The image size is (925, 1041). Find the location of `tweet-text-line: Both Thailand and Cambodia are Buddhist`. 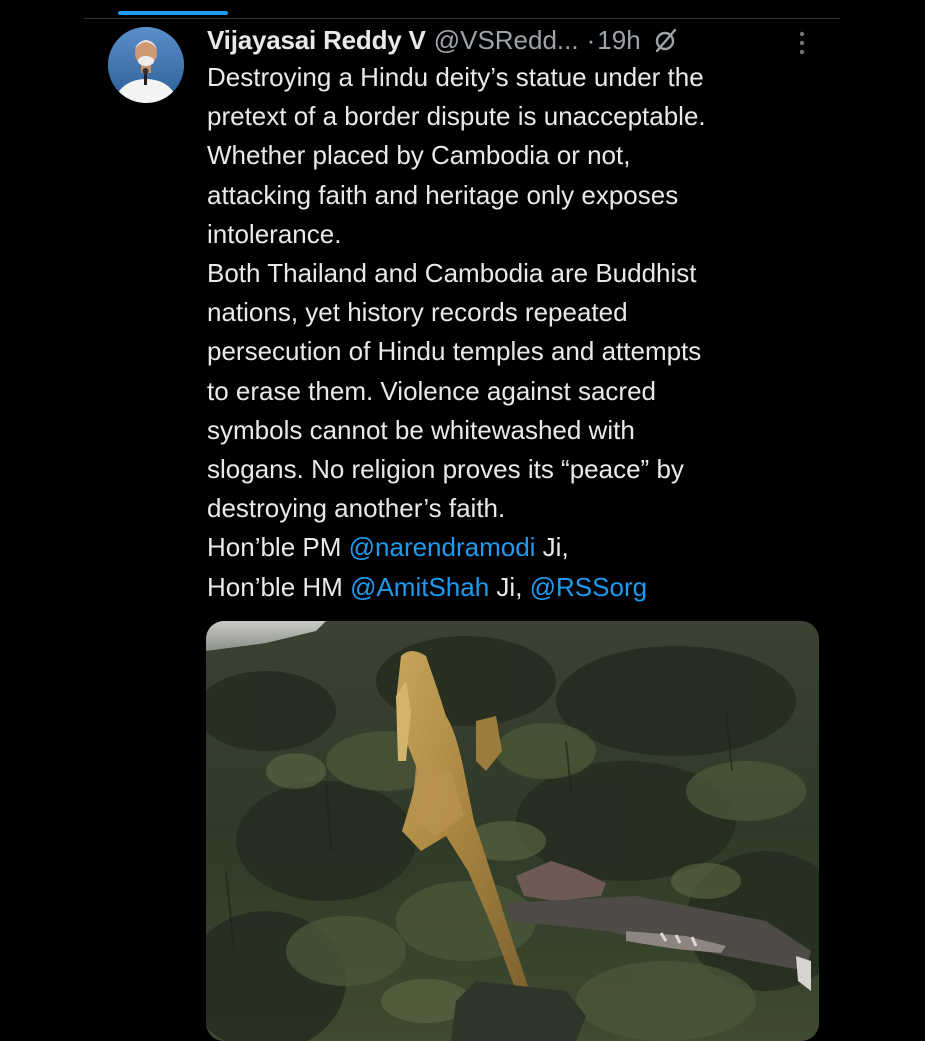

tweet-text-line: Both Thailand and Cambodia are Buddhist is located at coordinates (452, 273).